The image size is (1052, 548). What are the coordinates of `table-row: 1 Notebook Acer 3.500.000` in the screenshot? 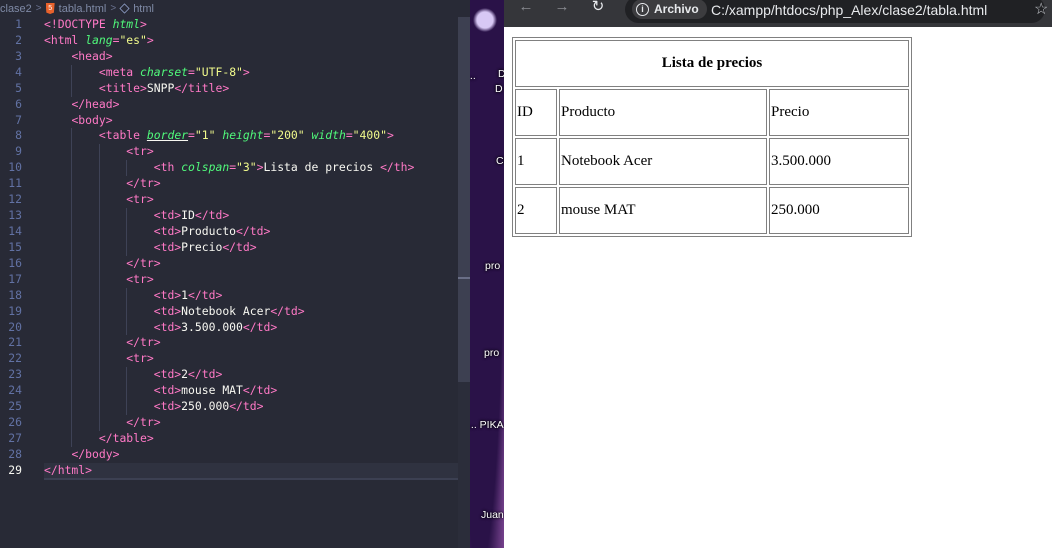 It's located at (712, 161).